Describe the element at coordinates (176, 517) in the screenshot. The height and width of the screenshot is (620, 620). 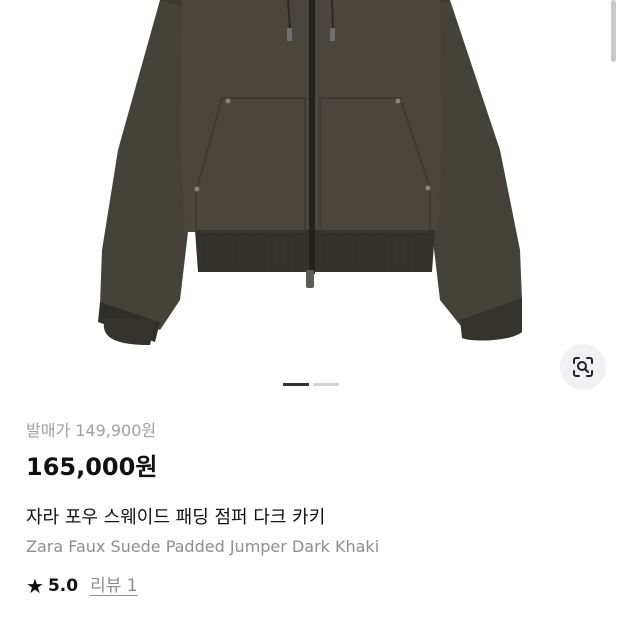
I see `product-name-korean: 자라 포우 스웨이드 패딩 점퍼 다크 카키` at that location.